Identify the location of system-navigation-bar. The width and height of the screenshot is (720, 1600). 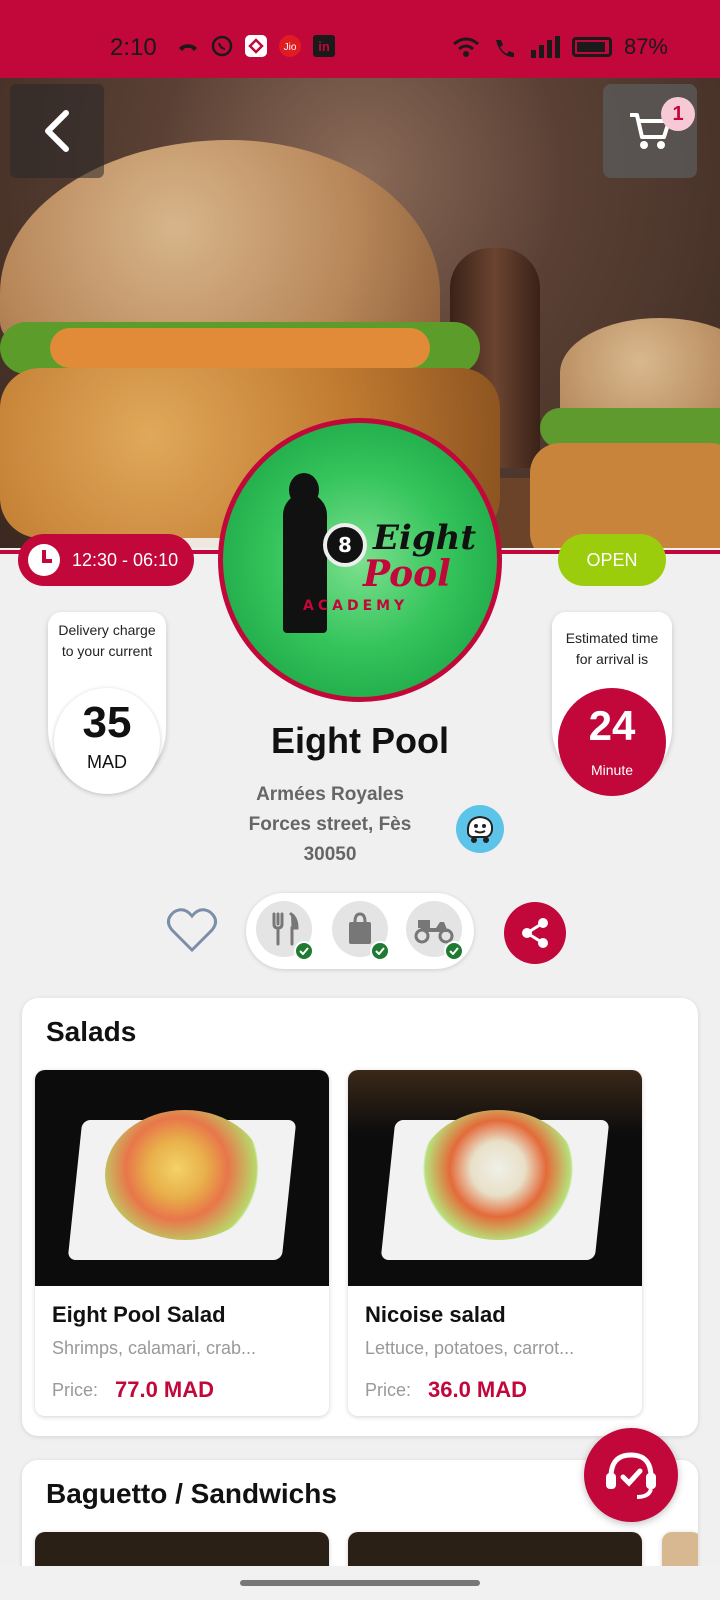
(360, 1583).